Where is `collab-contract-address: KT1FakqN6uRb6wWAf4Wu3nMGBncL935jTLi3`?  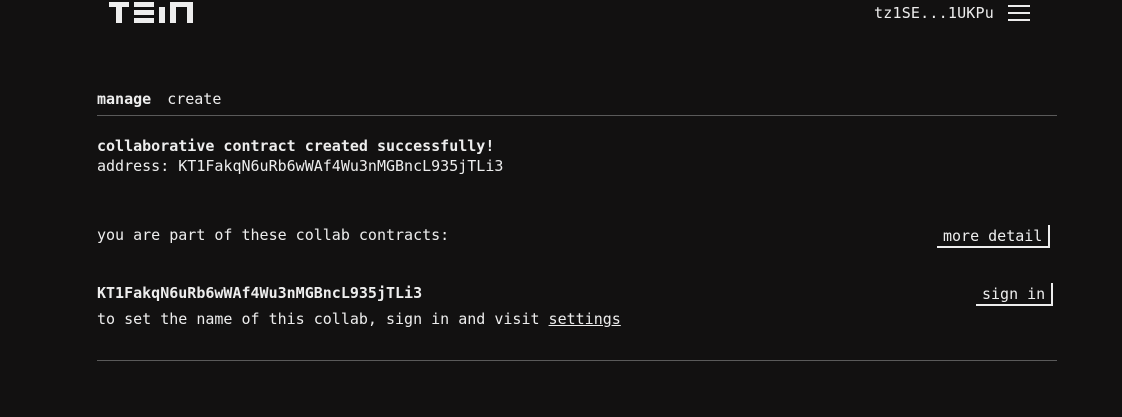 collab-contract-address: KT1FakqN6uRb6wWAf4Wu3nMGBncL935jTLi3 is located at coordinates (260, 293).